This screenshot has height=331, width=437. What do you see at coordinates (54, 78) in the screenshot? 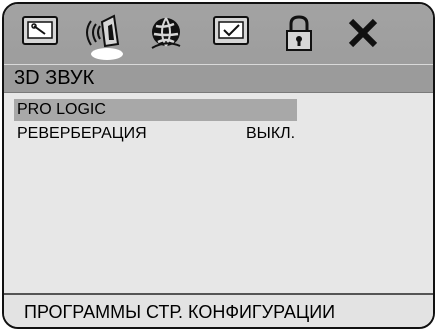
I see `section-title: 3D ЗВУК` at bounding box center [54, 78].